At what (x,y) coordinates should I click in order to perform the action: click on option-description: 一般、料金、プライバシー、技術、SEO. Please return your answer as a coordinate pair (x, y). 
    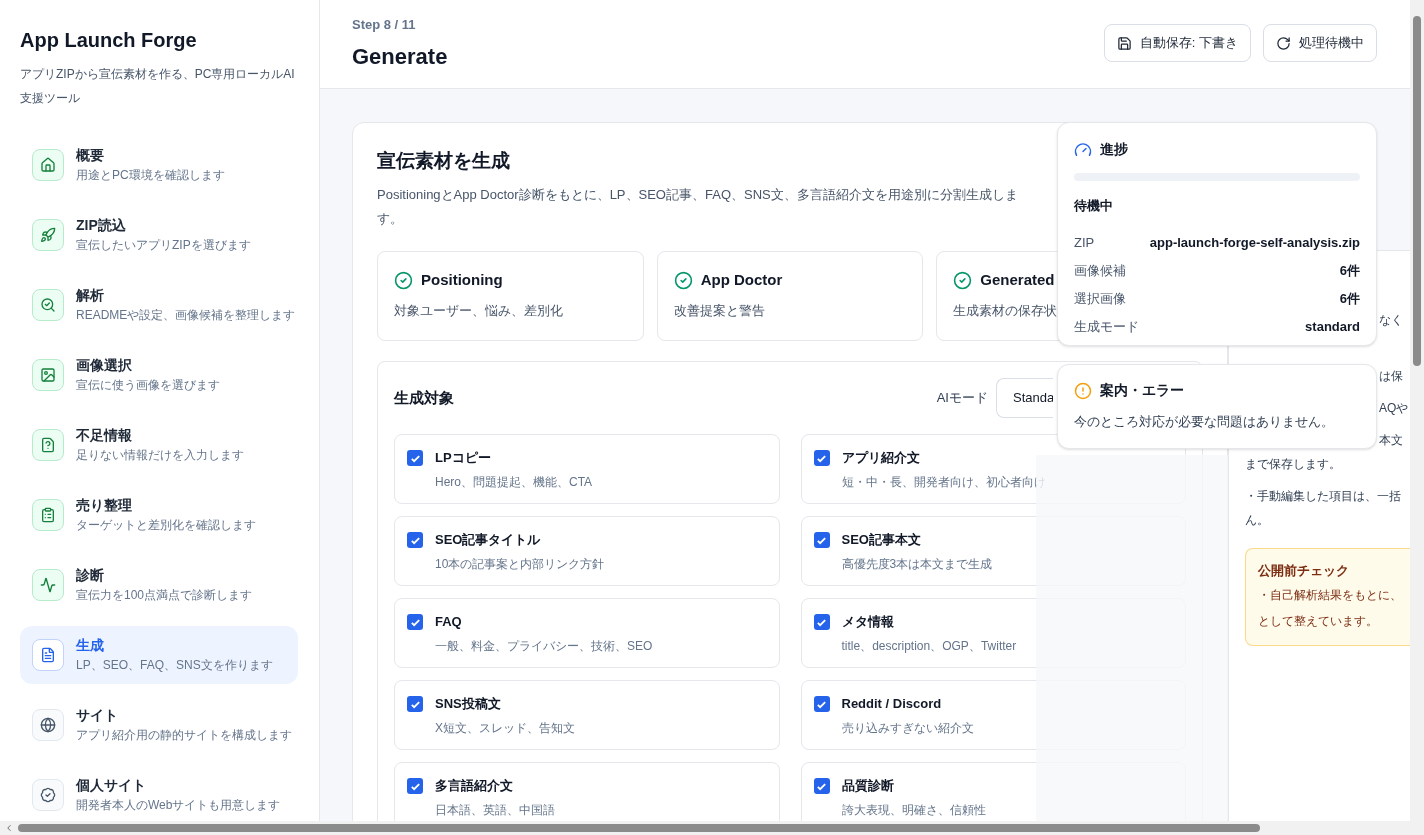
    Looking at the image, I should click on (544, 646).